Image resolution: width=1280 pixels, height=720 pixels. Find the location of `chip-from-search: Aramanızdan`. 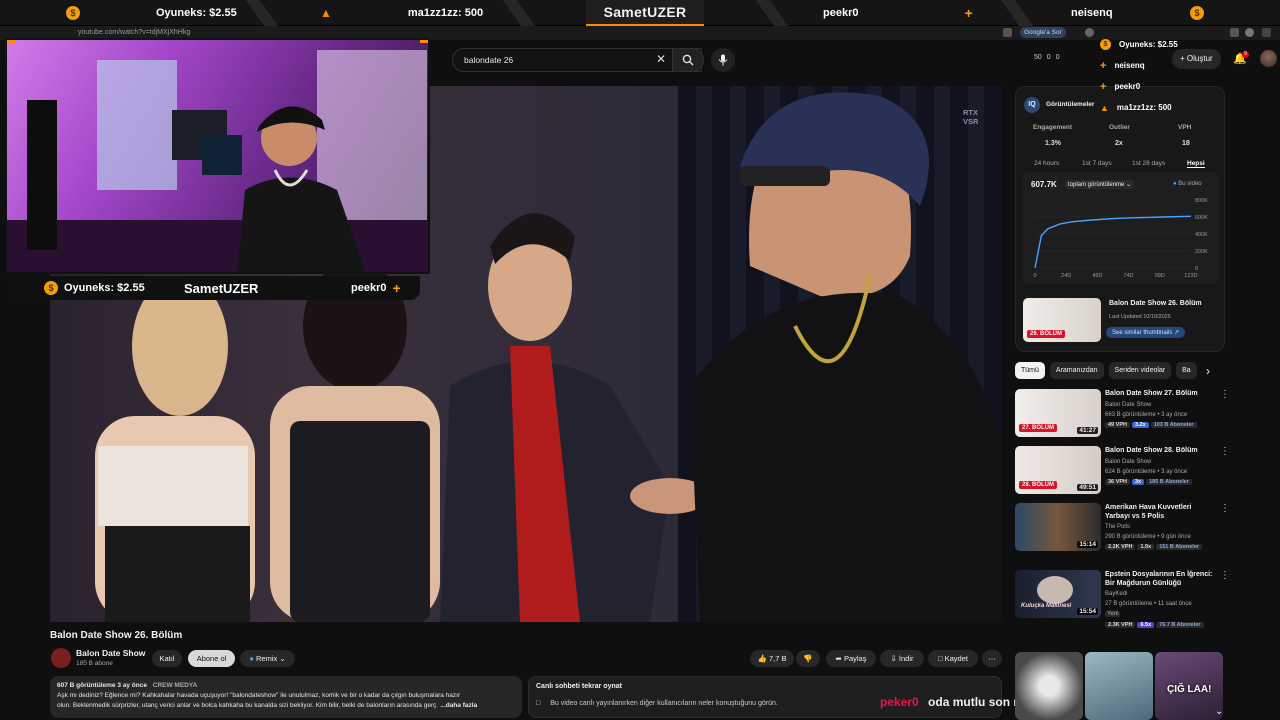

chip-from-search: Aramanızdan is located at coordinates (1076, 370).